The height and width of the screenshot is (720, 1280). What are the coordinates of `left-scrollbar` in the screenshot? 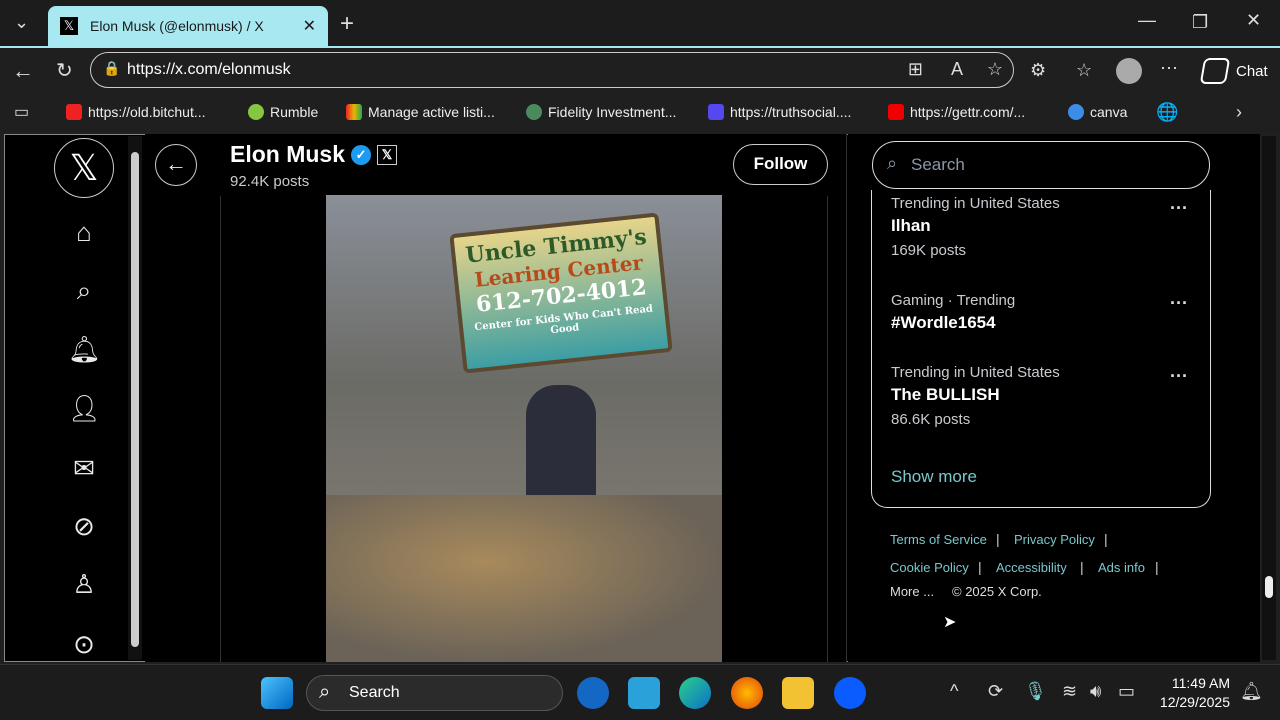 It's located at (135, 398).